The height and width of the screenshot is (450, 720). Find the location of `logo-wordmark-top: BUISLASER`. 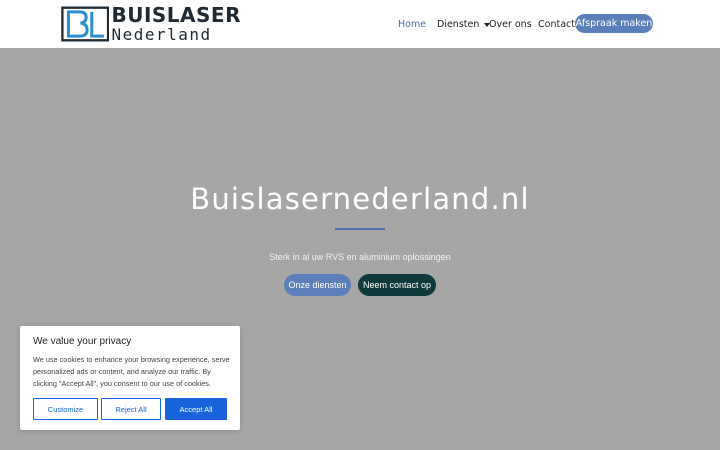

logo-wordmark-top: BUISLASER is located at coordinates (176, 15).